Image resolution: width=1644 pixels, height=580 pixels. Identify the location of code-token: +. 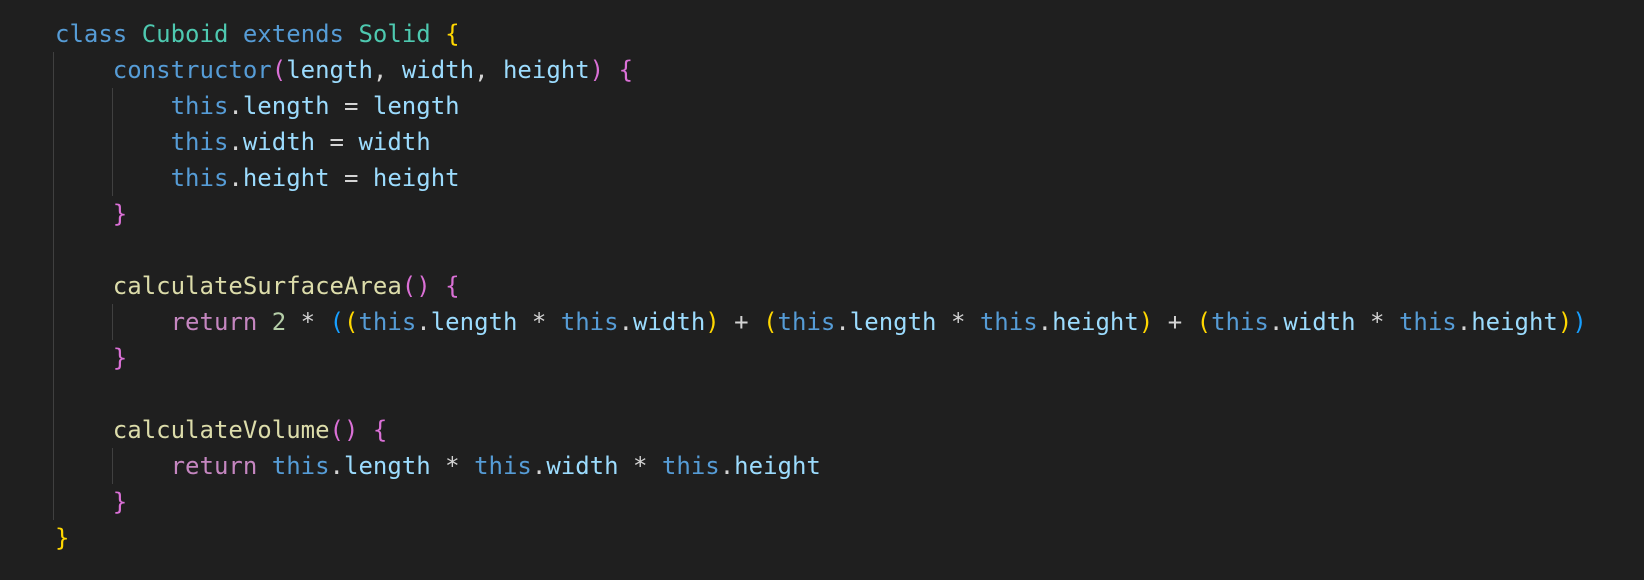
(1175, 322).